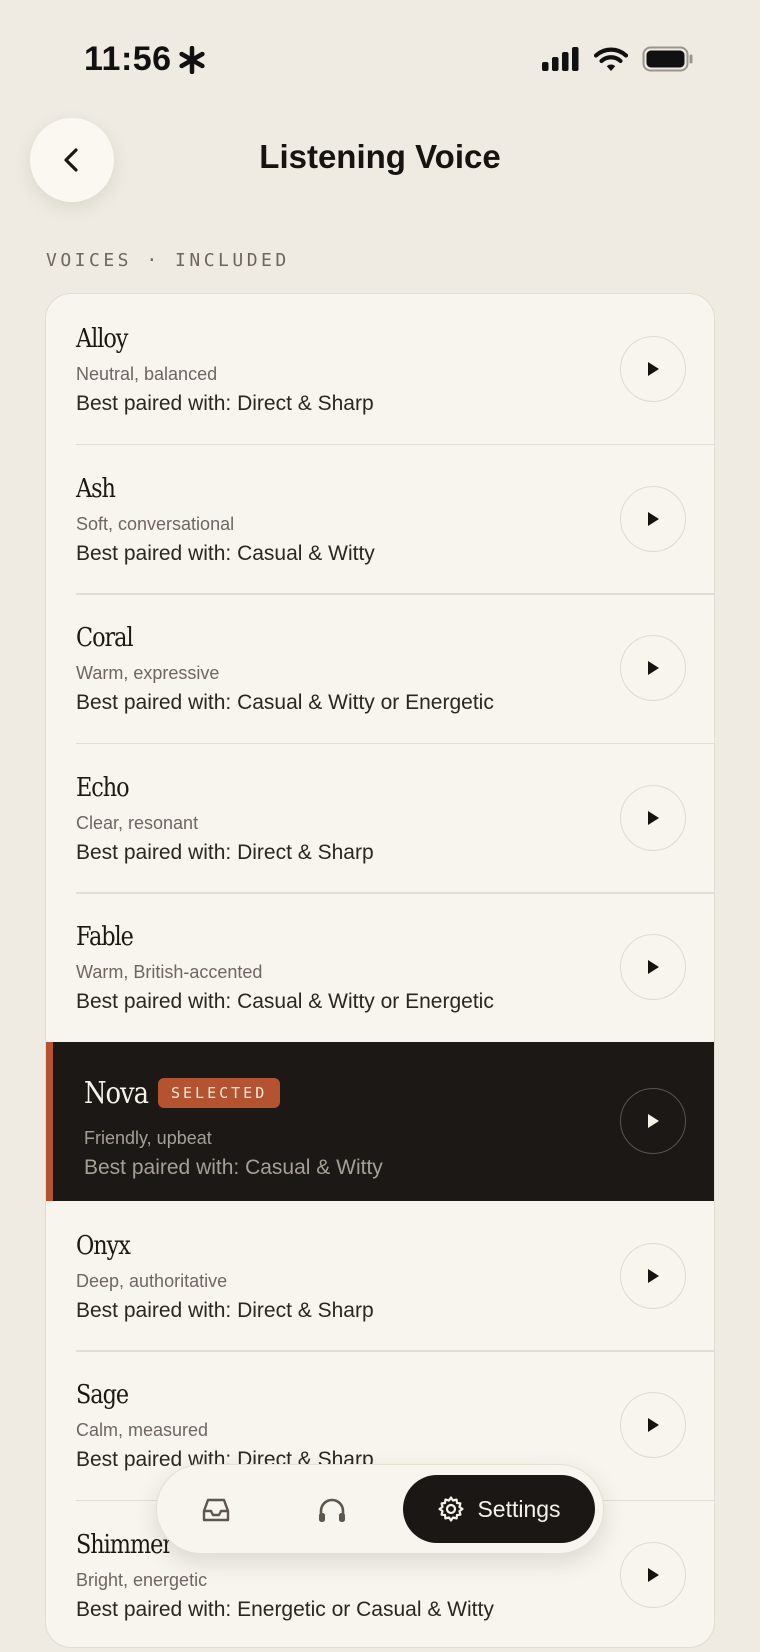 Image resolution: width=760 pixels, height=1652 pixels. I want to click on status-icons, so click(618, 59).